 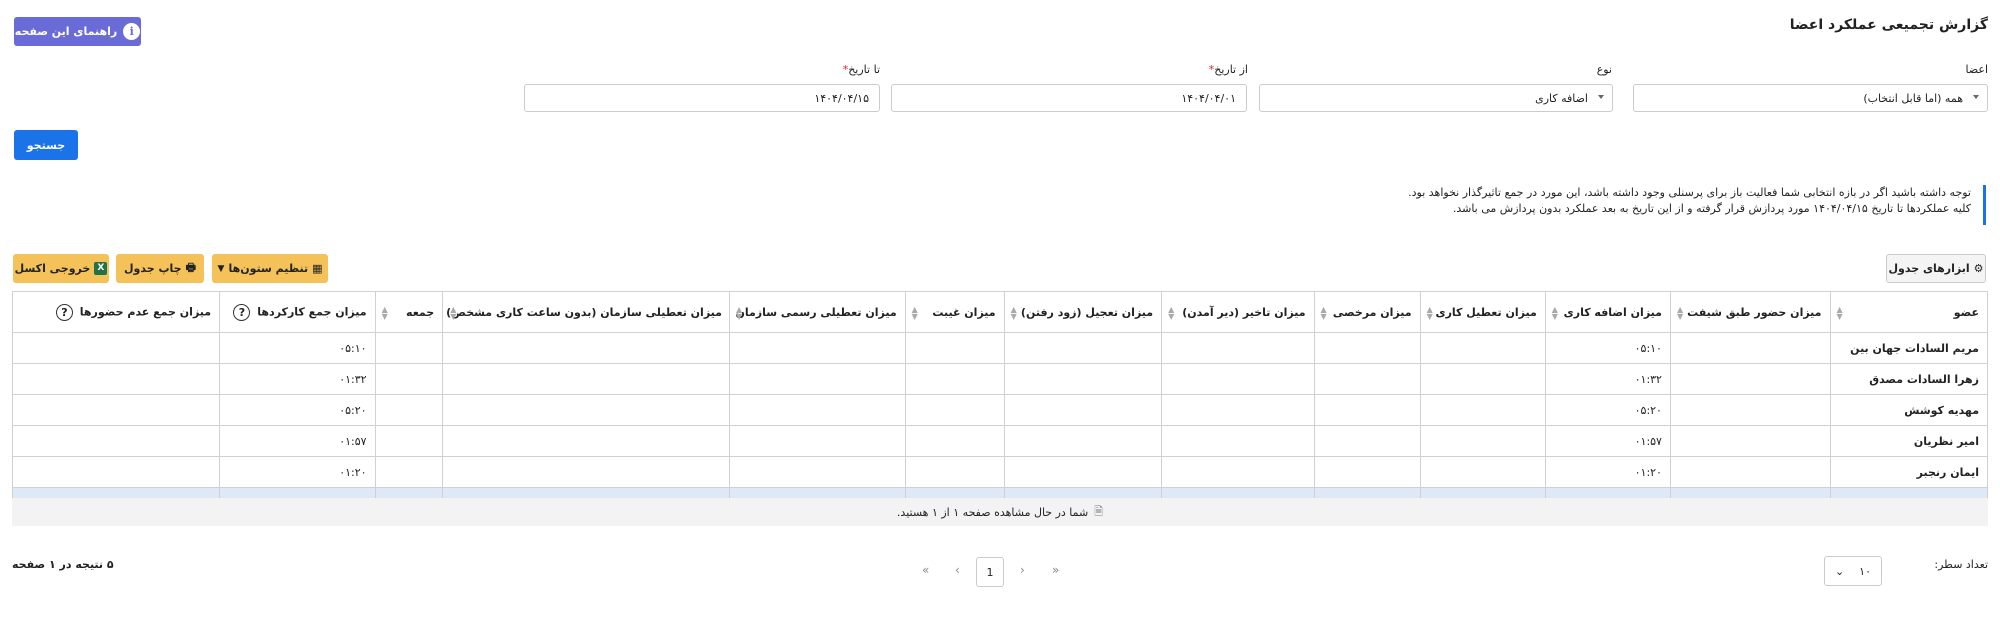 What do you see at coordinates (1976, 69) in the screenshot?
I see `members-label: اعضا` at bounding box center [1976, 69].